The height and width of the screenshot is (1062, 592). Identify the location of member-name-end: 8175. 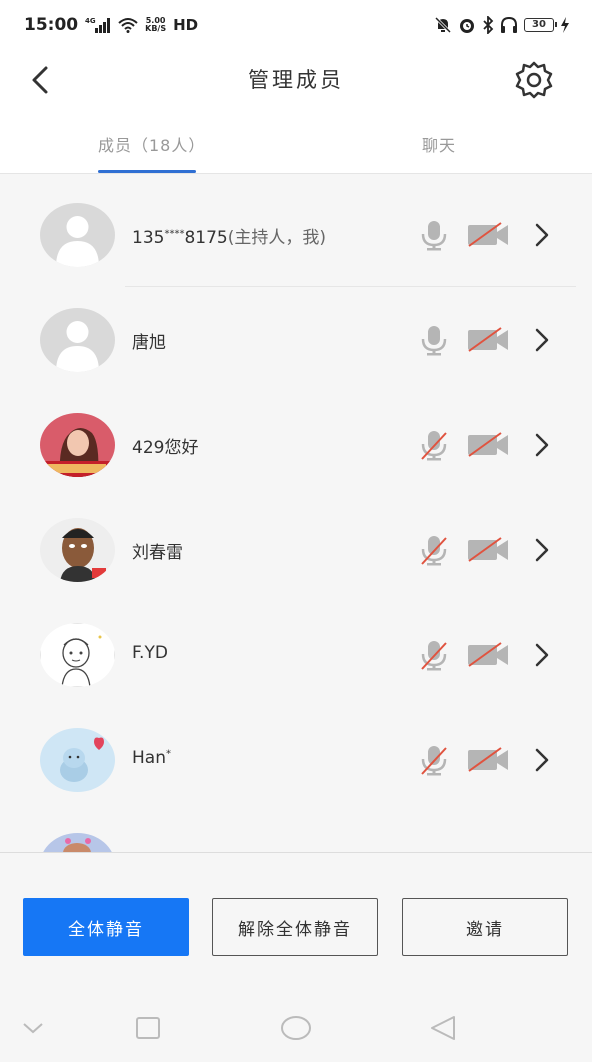
(206, 238).